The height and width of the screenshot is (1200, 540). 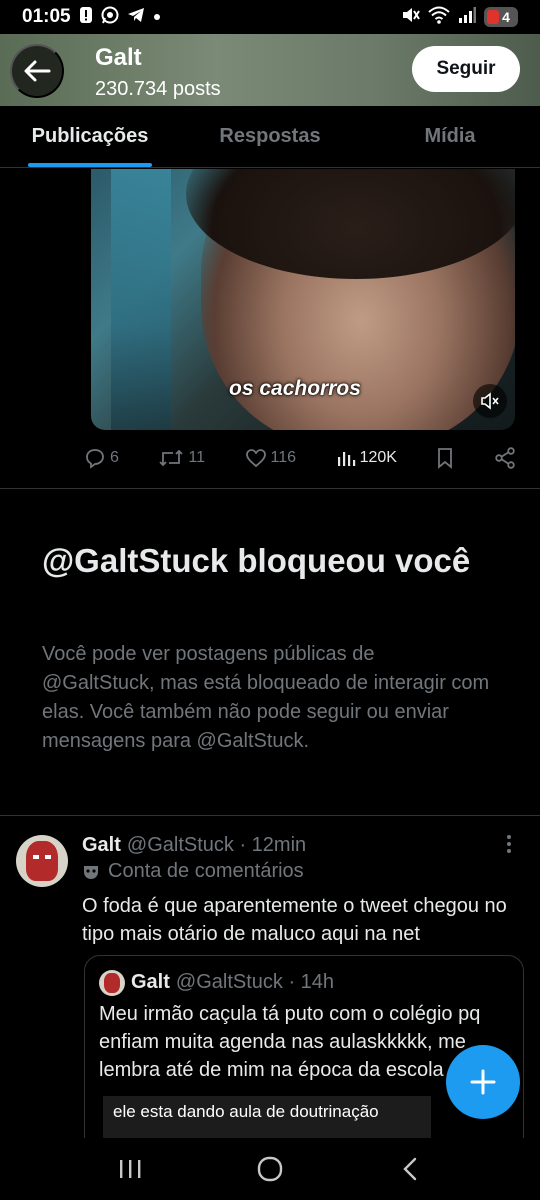 I want to click on quoted-author-handle: @GaltStuck · 14h, so click(x=255, y=982).